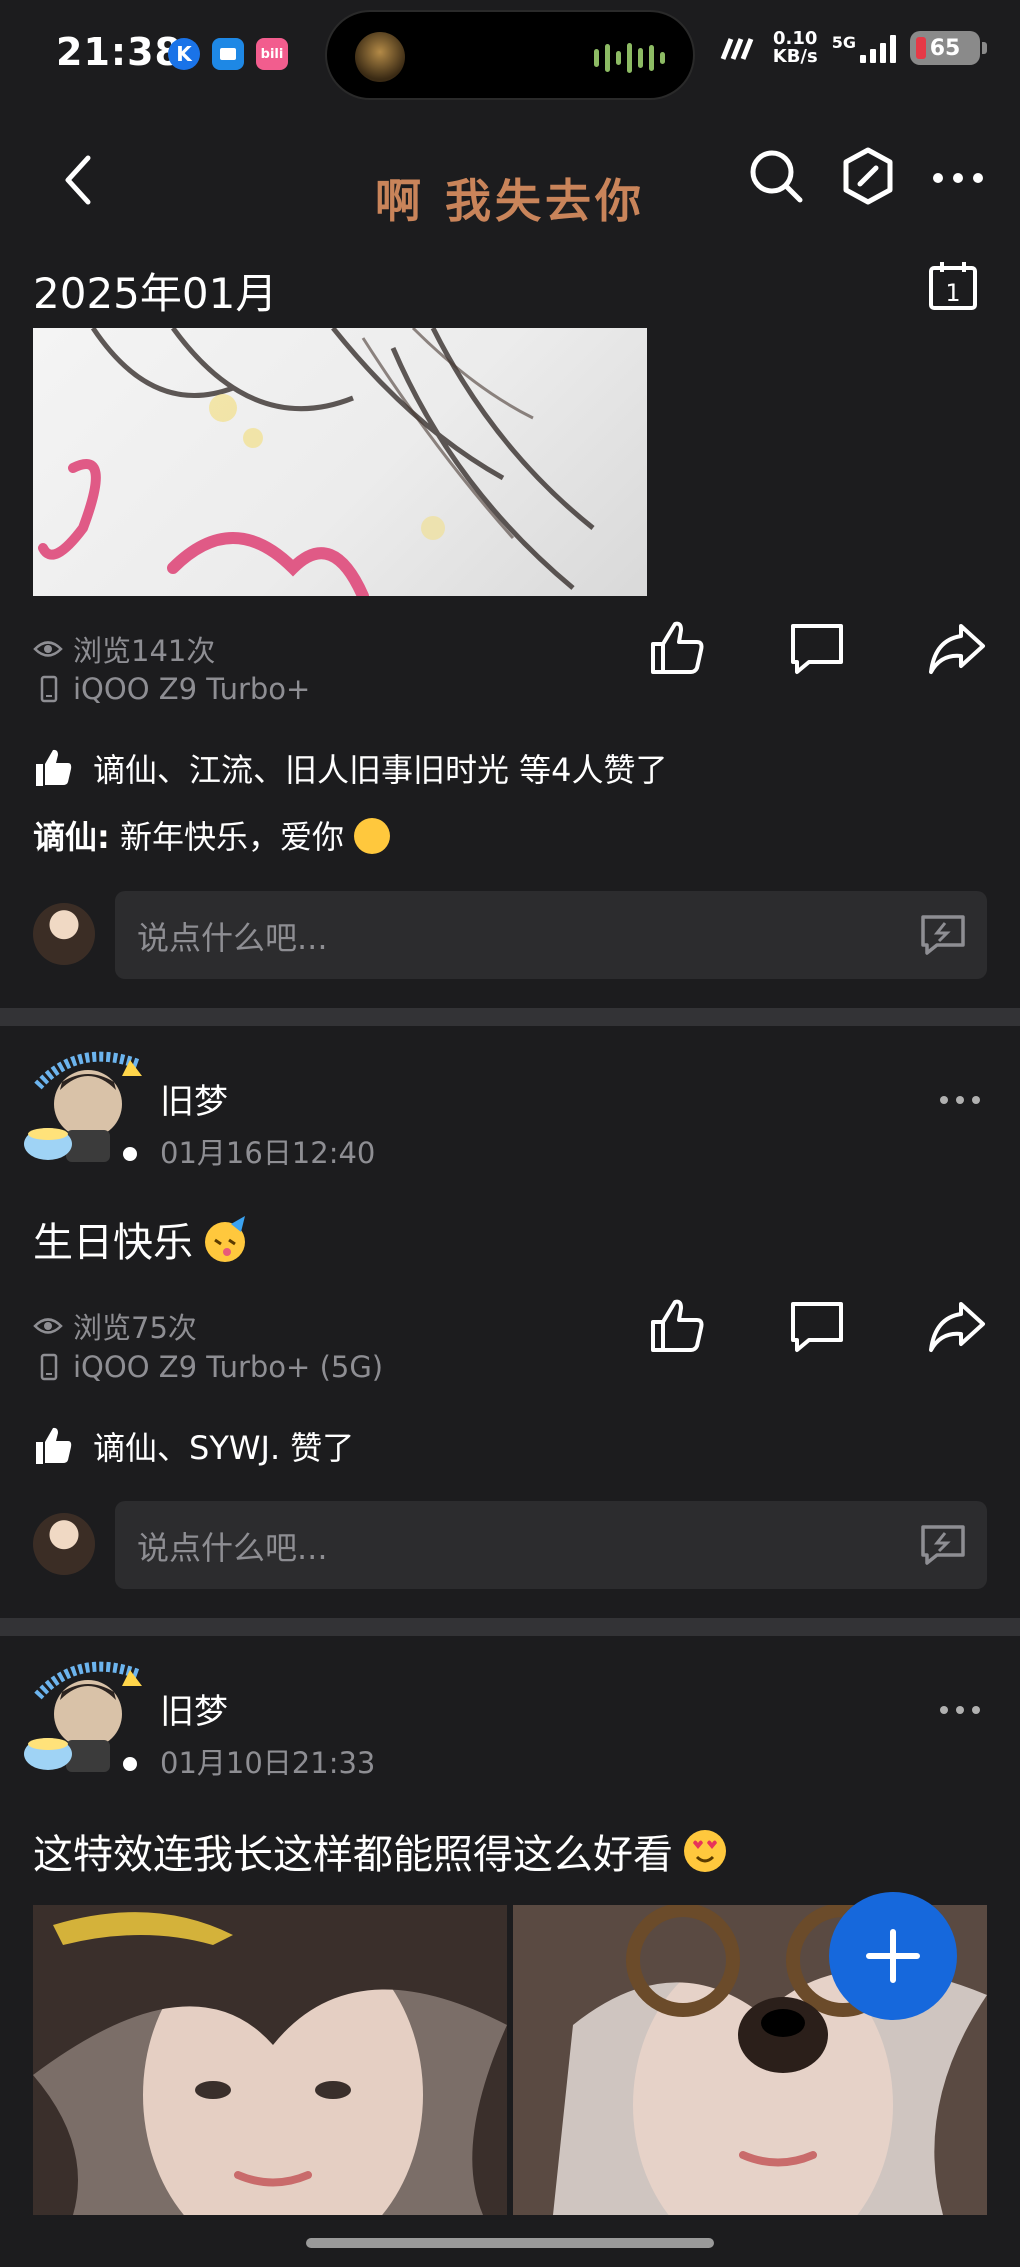  I want to click on net-speed: 0.10 KB/s, so click(795, 47).